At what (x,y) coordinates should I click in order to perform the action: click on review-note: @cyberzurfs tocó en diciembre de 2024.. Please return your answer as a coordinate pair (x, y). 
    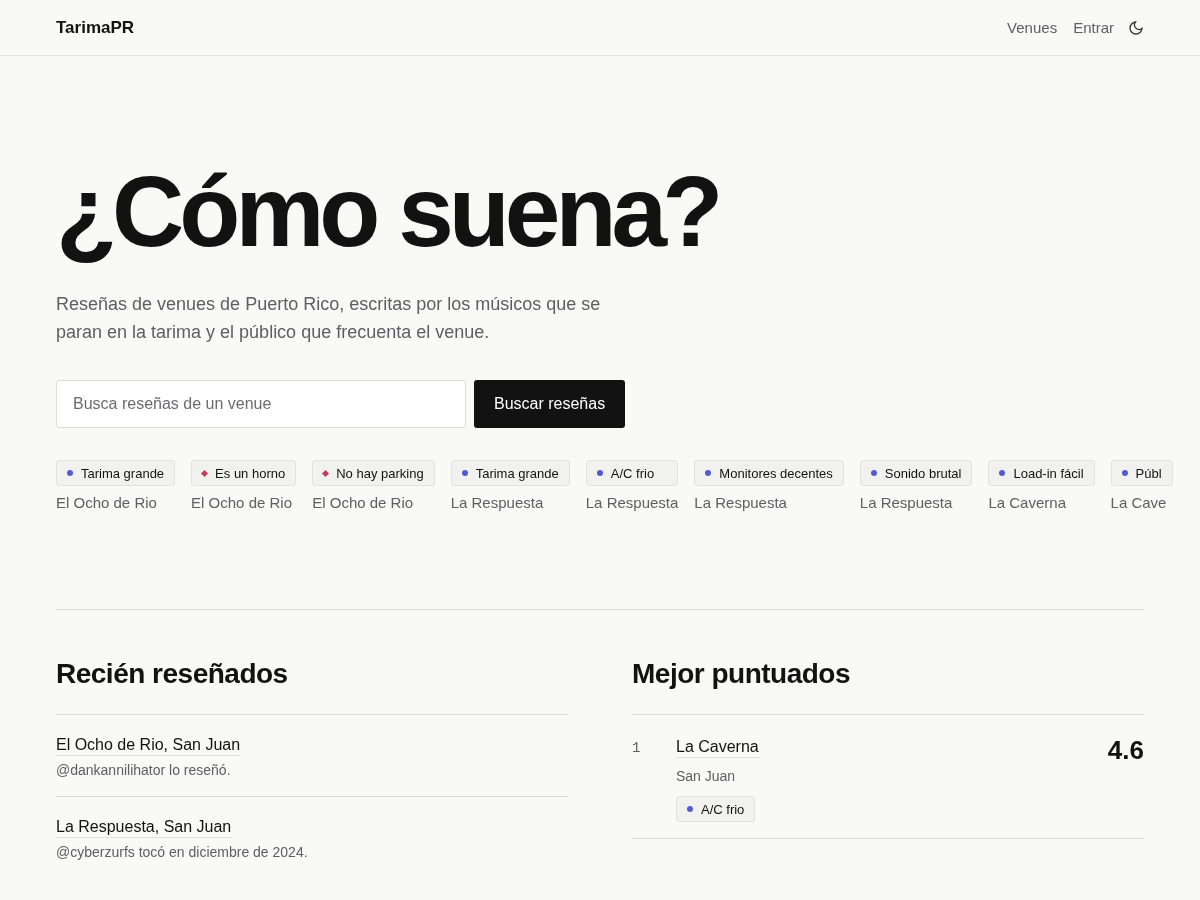
    Looking at the image, I should click on (182, 852).